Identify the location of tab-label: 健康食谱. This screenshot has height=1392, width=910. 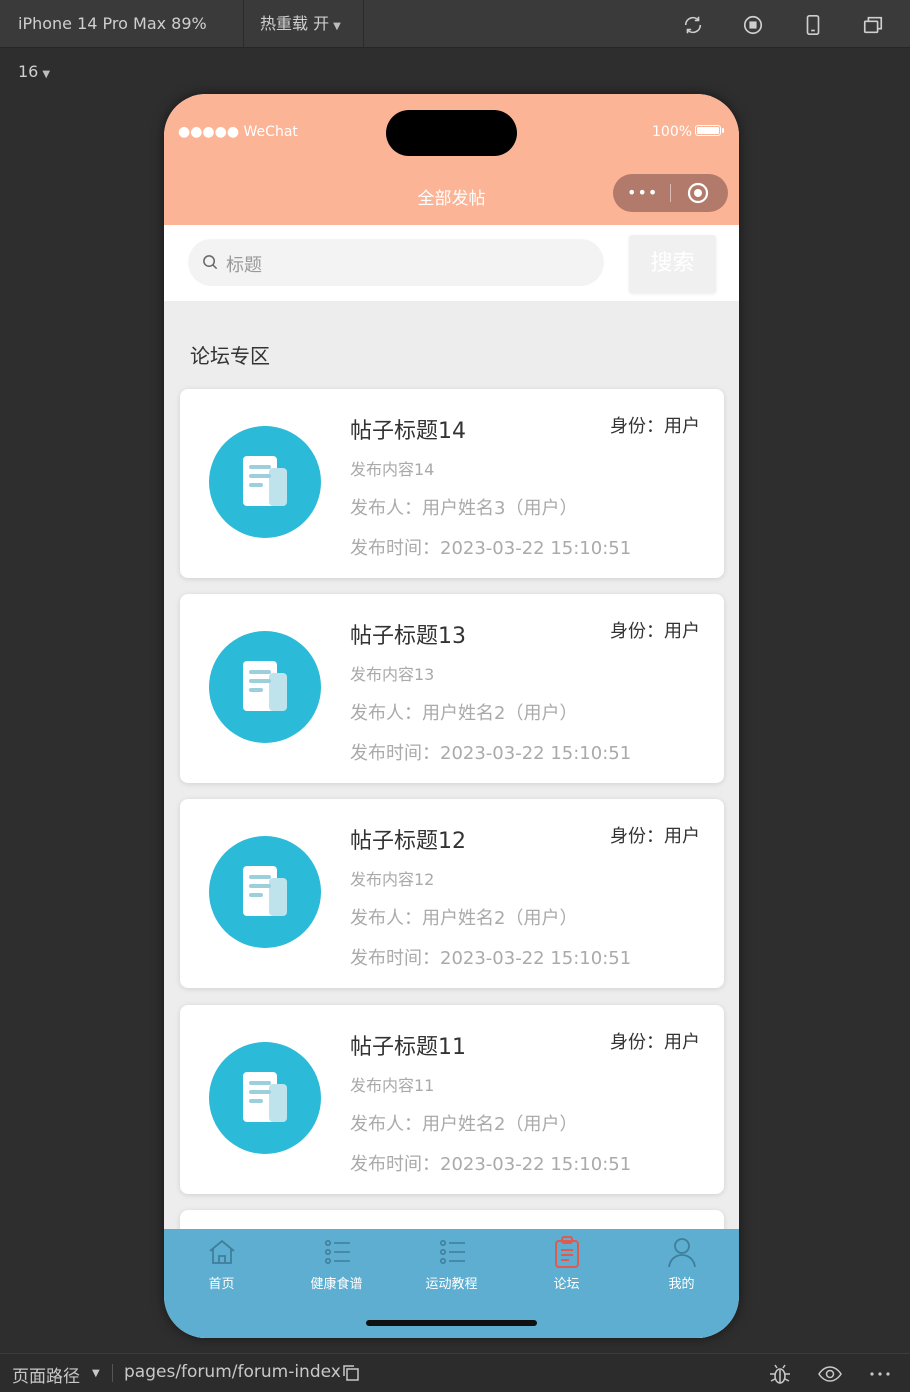
(336, 1284).